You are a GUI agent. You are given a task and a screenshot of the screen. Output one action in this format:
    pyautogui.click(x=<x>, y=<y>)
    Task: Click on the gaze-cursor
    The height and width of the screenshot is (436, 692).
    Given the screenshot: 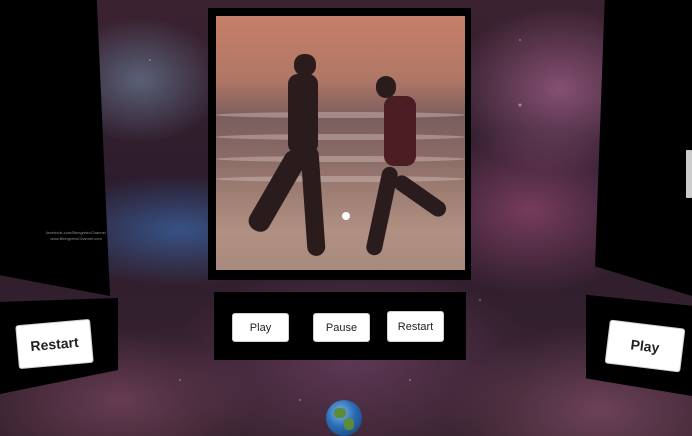 What is the action you would take?
    pyautogui.click(x=346, y=216)
    